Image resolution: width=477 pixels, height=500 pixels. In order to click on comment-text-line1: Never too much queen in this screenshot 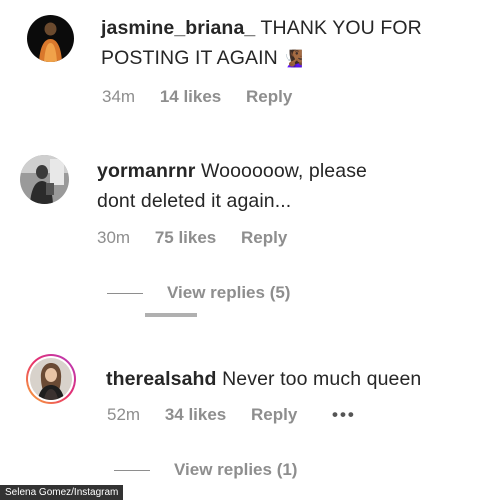, I will do `click(322, 379)`.